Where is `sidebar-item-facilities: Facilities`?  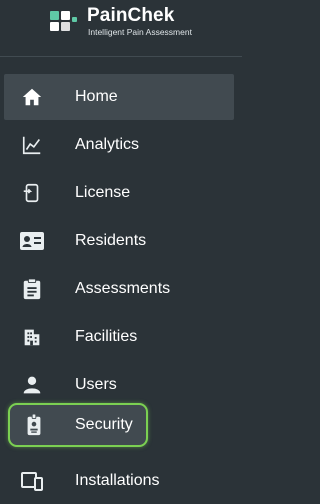
sidebar-item-facilities: Facilities is located at coordinates (119, 337).